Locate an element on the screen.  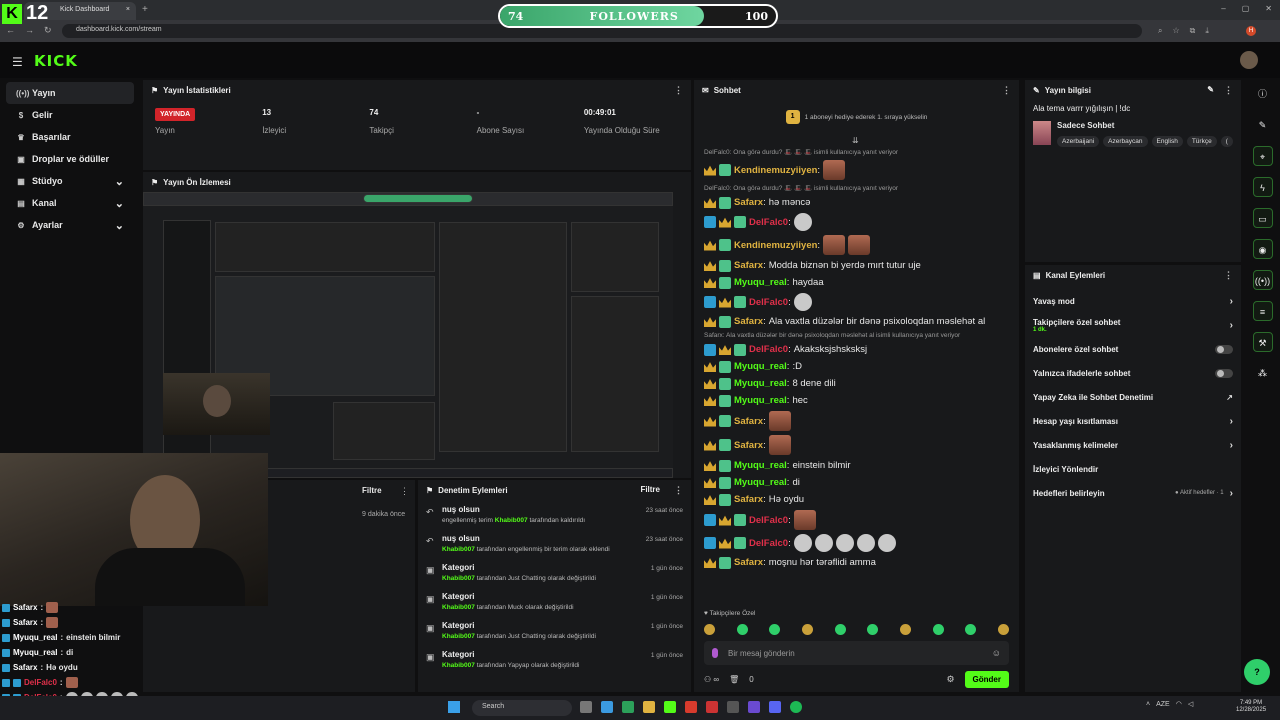
mod-filter-button: Filtre is located at coordinates (650, 490).